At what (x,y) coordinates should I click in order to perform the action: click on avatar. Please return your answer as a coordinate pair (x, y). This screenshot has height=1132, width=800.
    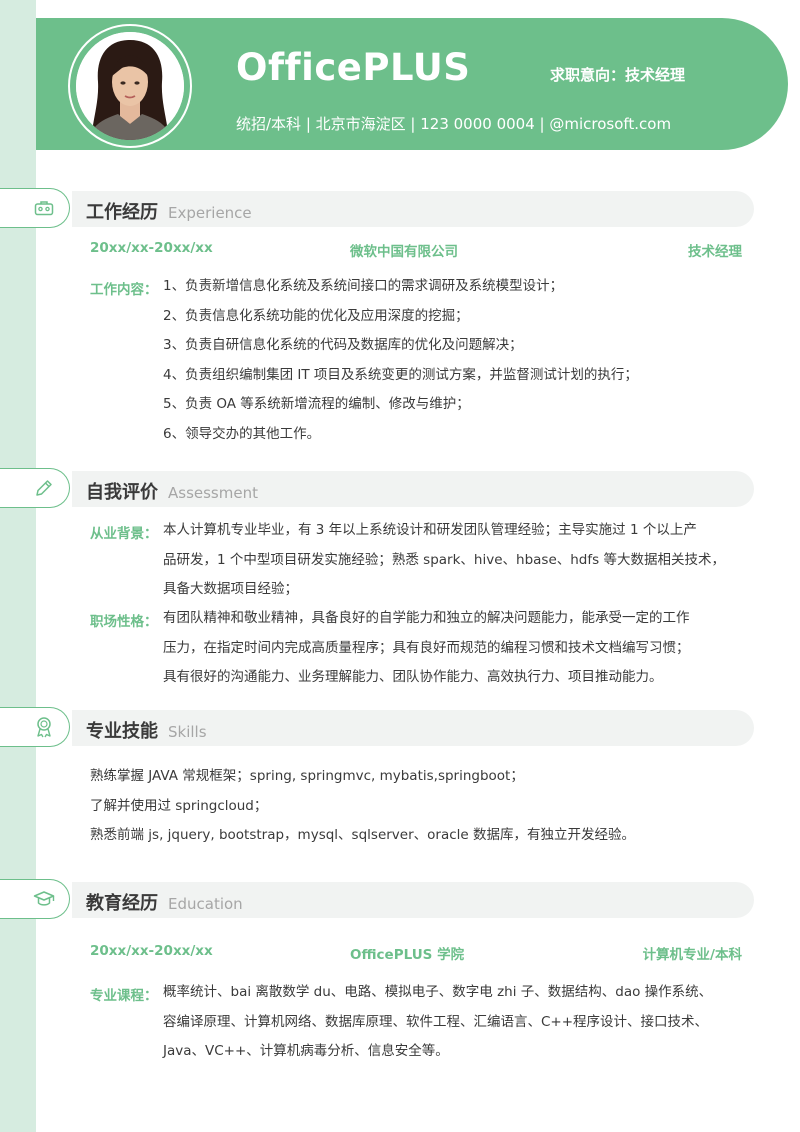
    Looking at the image, I should click on (130, 86).